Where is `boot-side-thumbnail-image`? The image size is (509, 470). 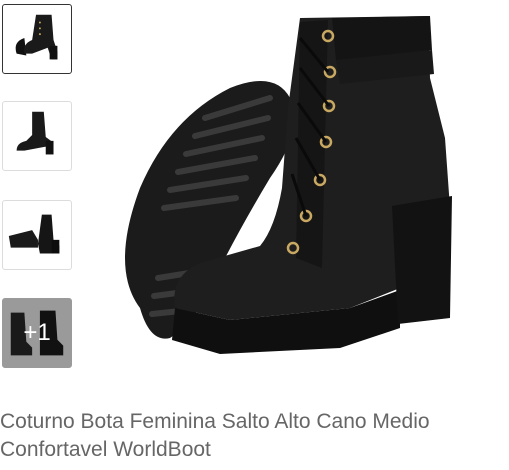
boot-side-thumbnail-image is located at coordinates (35, 133).